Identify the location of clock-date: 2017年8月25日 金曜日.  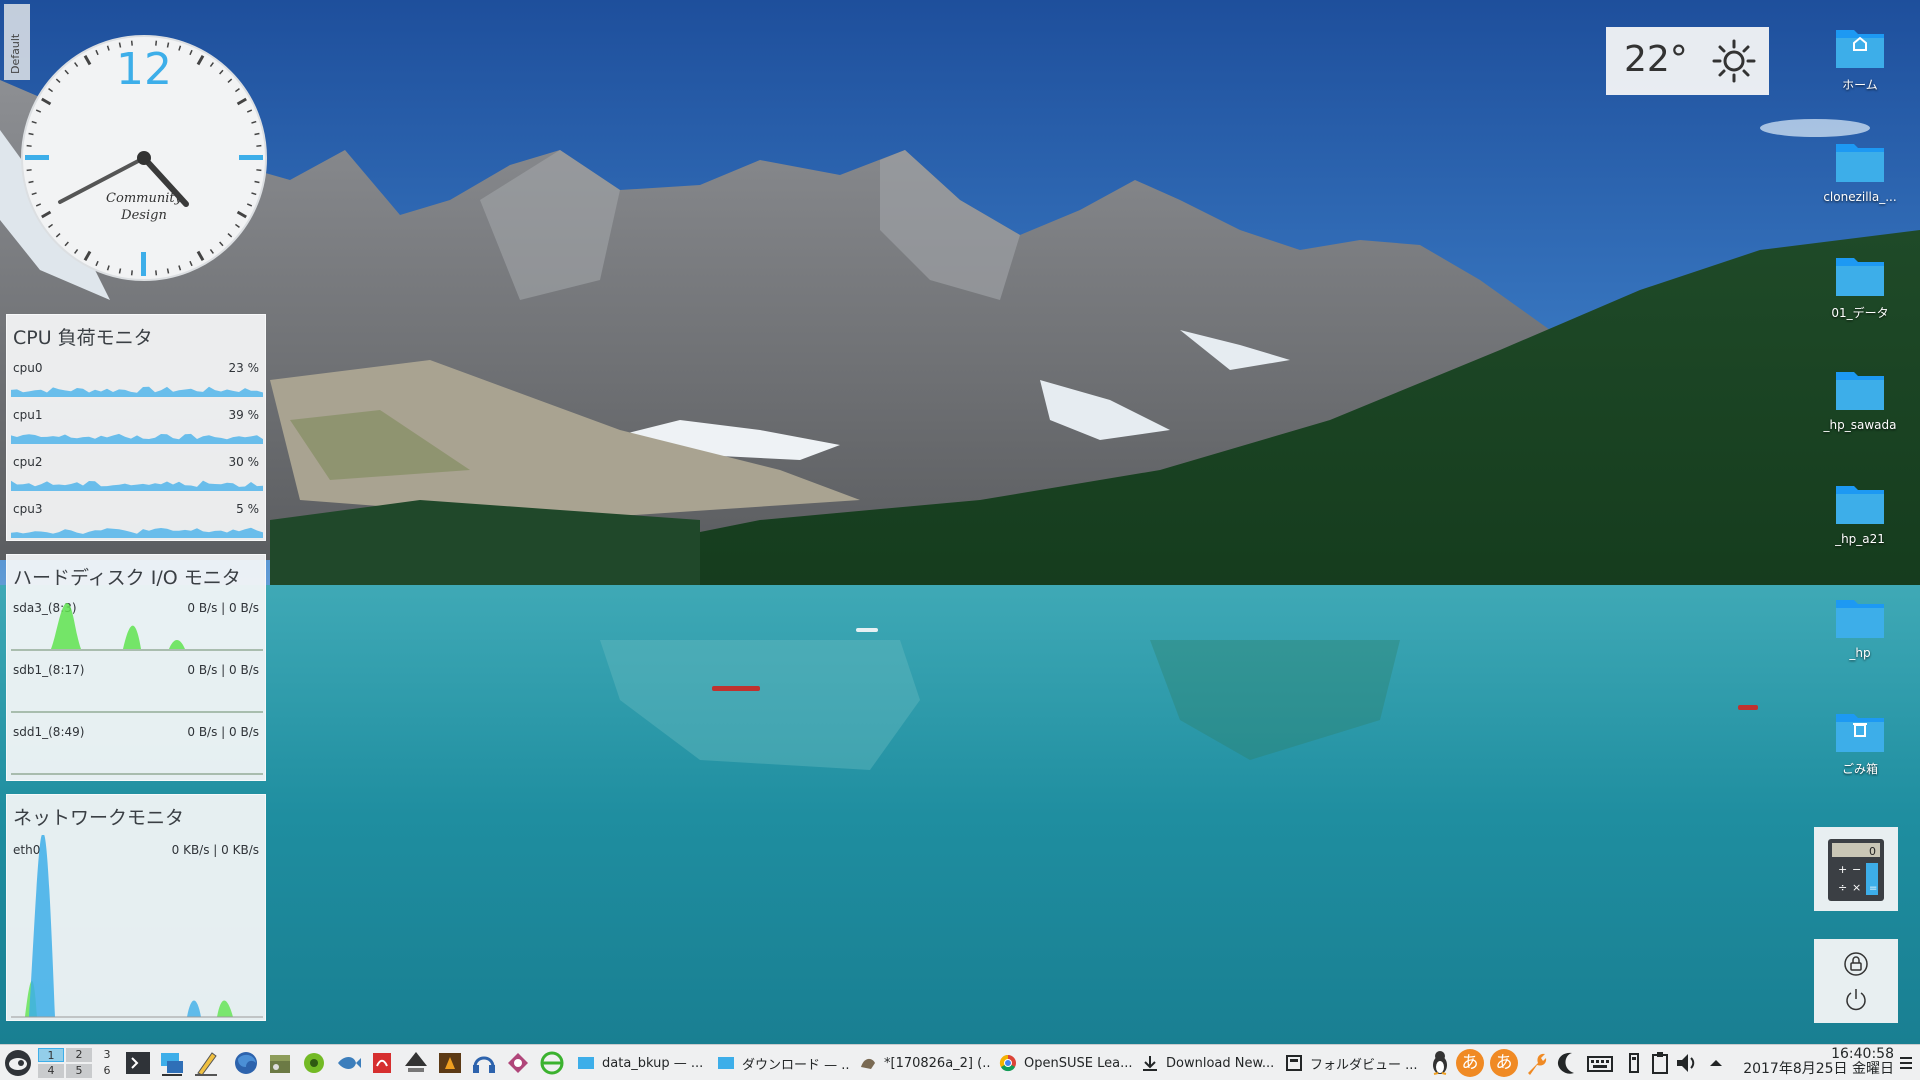
(1818, 1069).